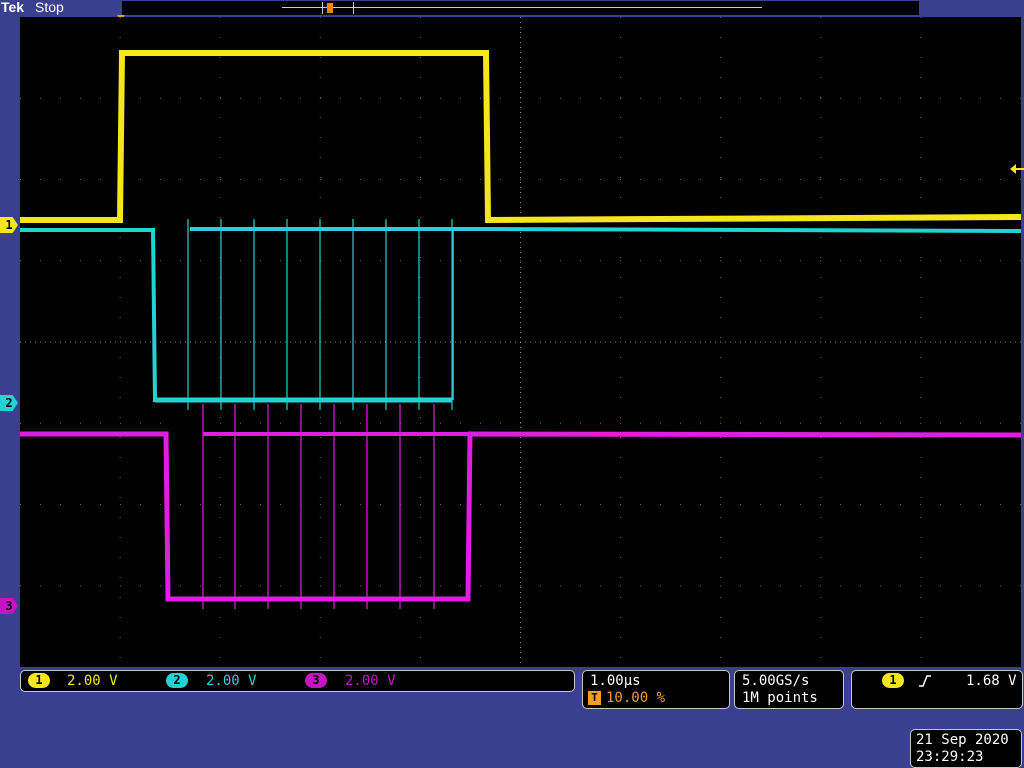 The image size is (1024, 768). I want to click on ch2-badge: 2, so click(177, 680).